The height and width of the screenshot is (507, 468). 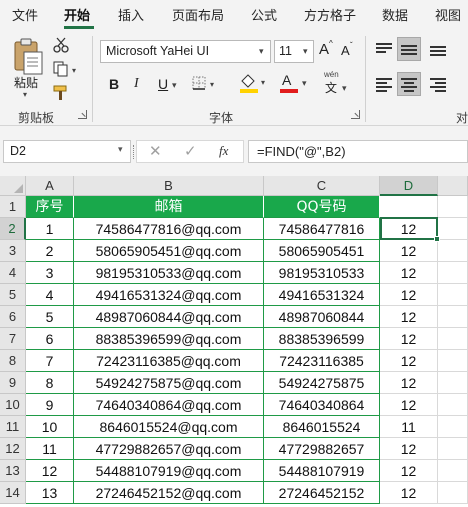 I want to click on cancel-icon: ✕, so click(x=155, y=151).